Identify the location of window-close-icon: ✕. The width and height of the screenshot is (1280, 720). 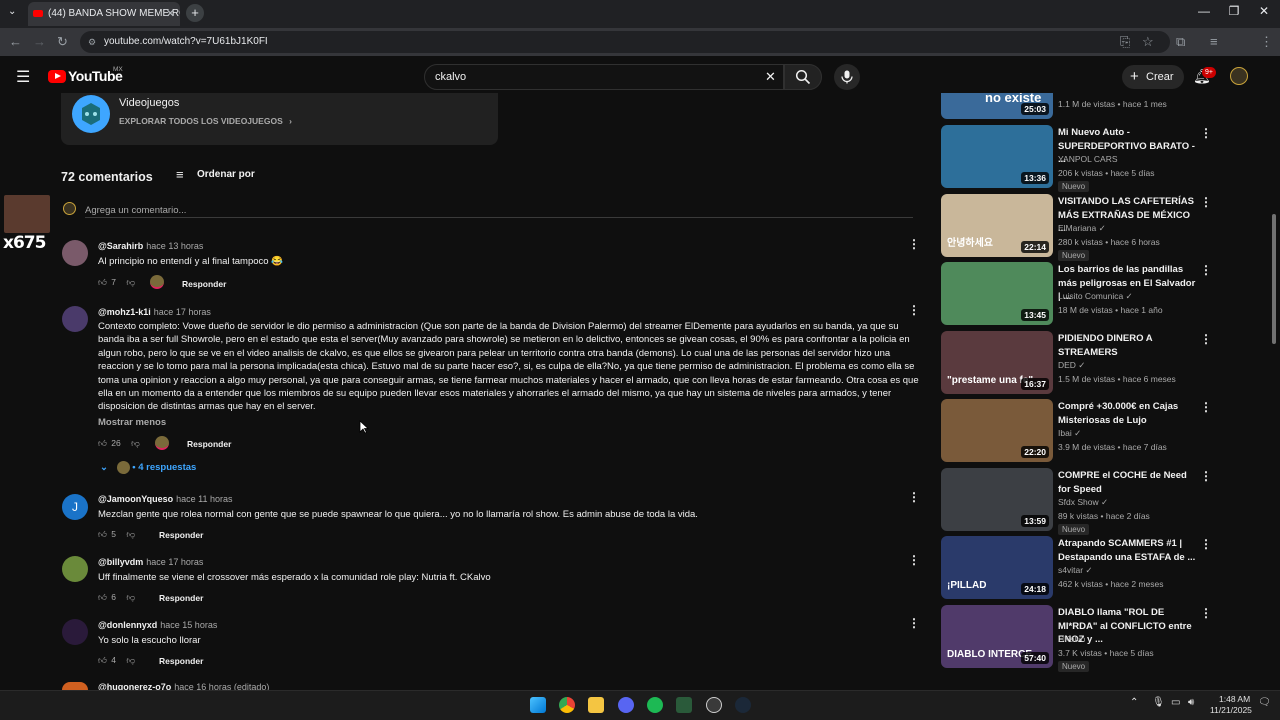
(1264, 11).